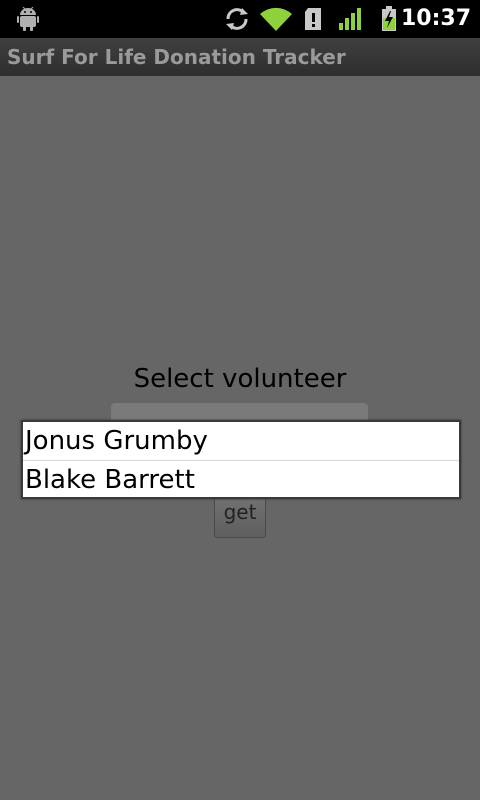 This screenshot has width=480, height=800. What do you see at coordinates (237, 19) in the screenshot?
I see `sync-icon` at bounding box center [237, 19].